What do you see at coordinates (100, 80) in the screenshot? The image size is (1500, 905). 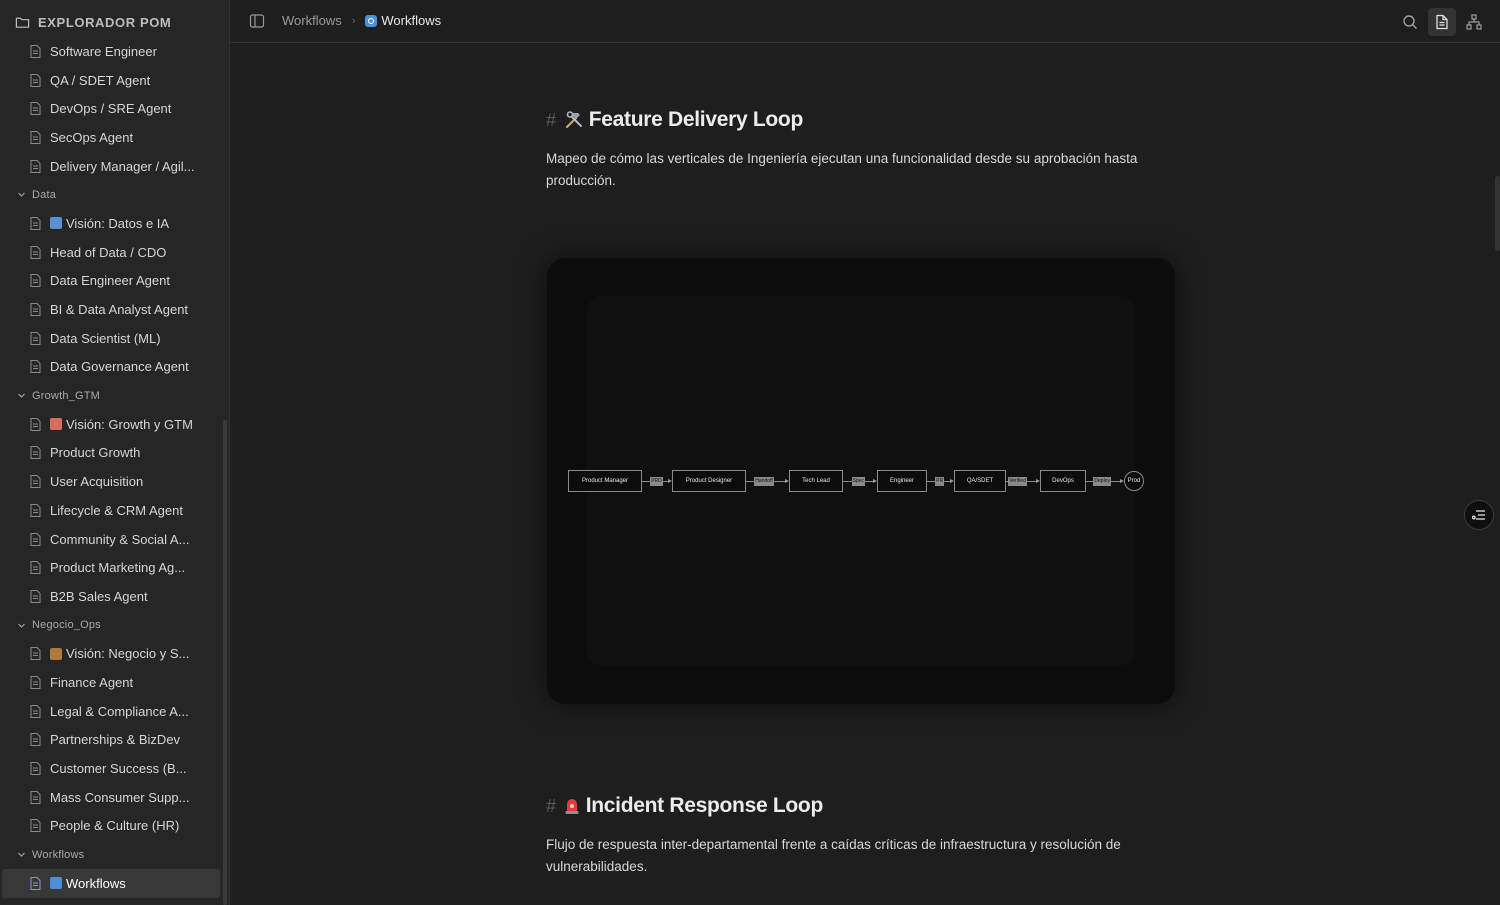 I see `sidebar-item-label: QA / SDET Agent` at bounding box center [100, 80].